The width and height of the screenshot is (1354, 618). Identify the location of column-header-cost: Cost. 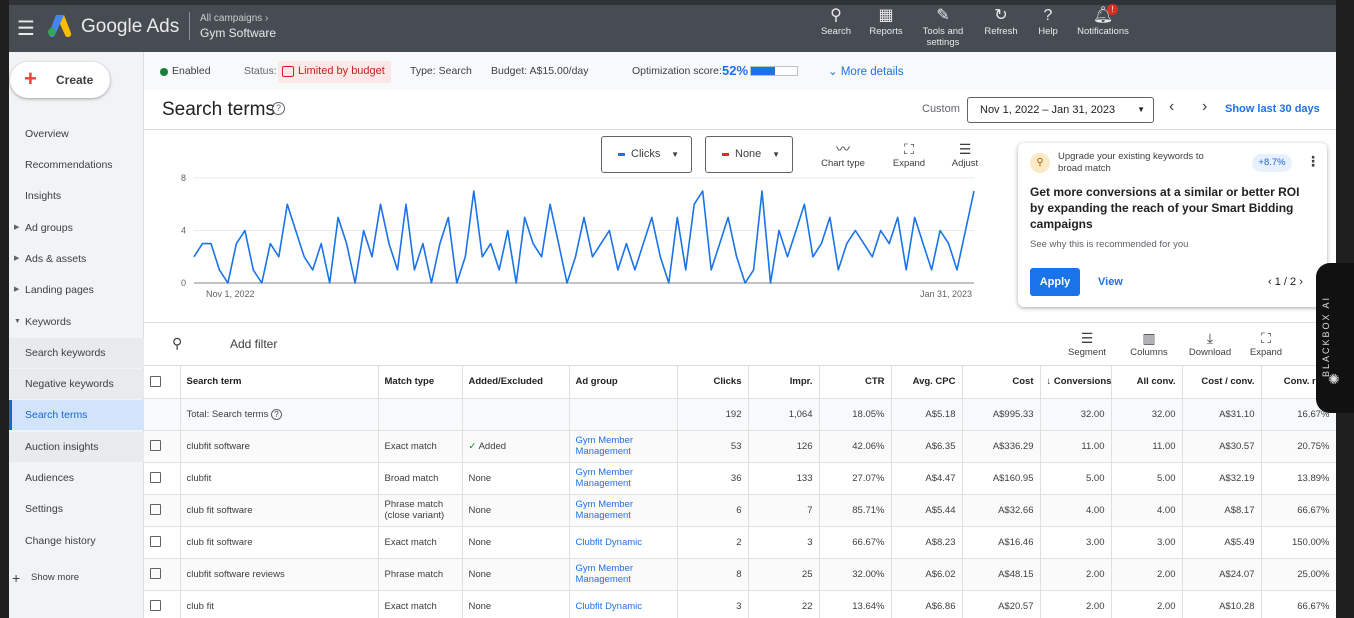
(1001, 382).